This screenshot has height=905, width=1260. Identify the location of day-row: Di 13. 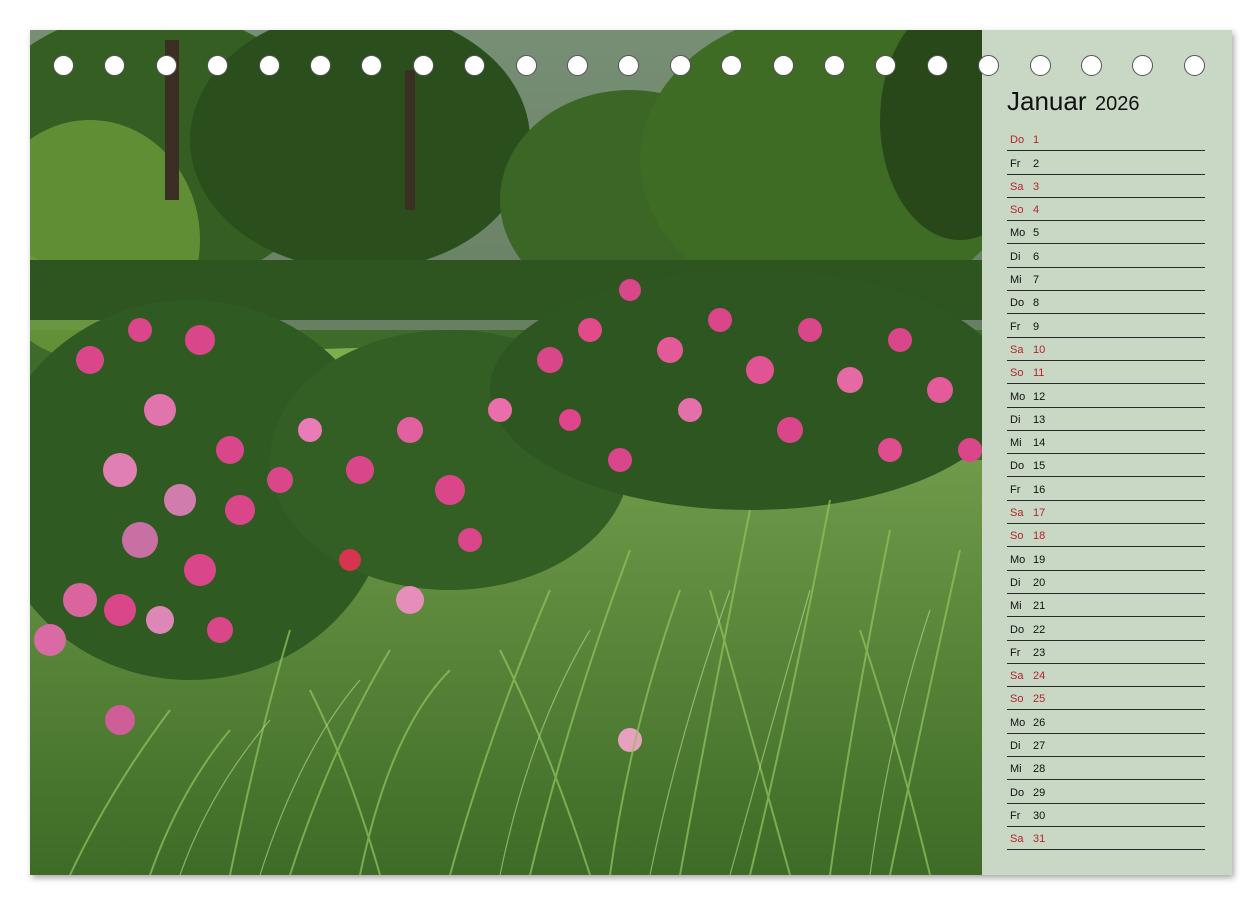
(1106, 419).